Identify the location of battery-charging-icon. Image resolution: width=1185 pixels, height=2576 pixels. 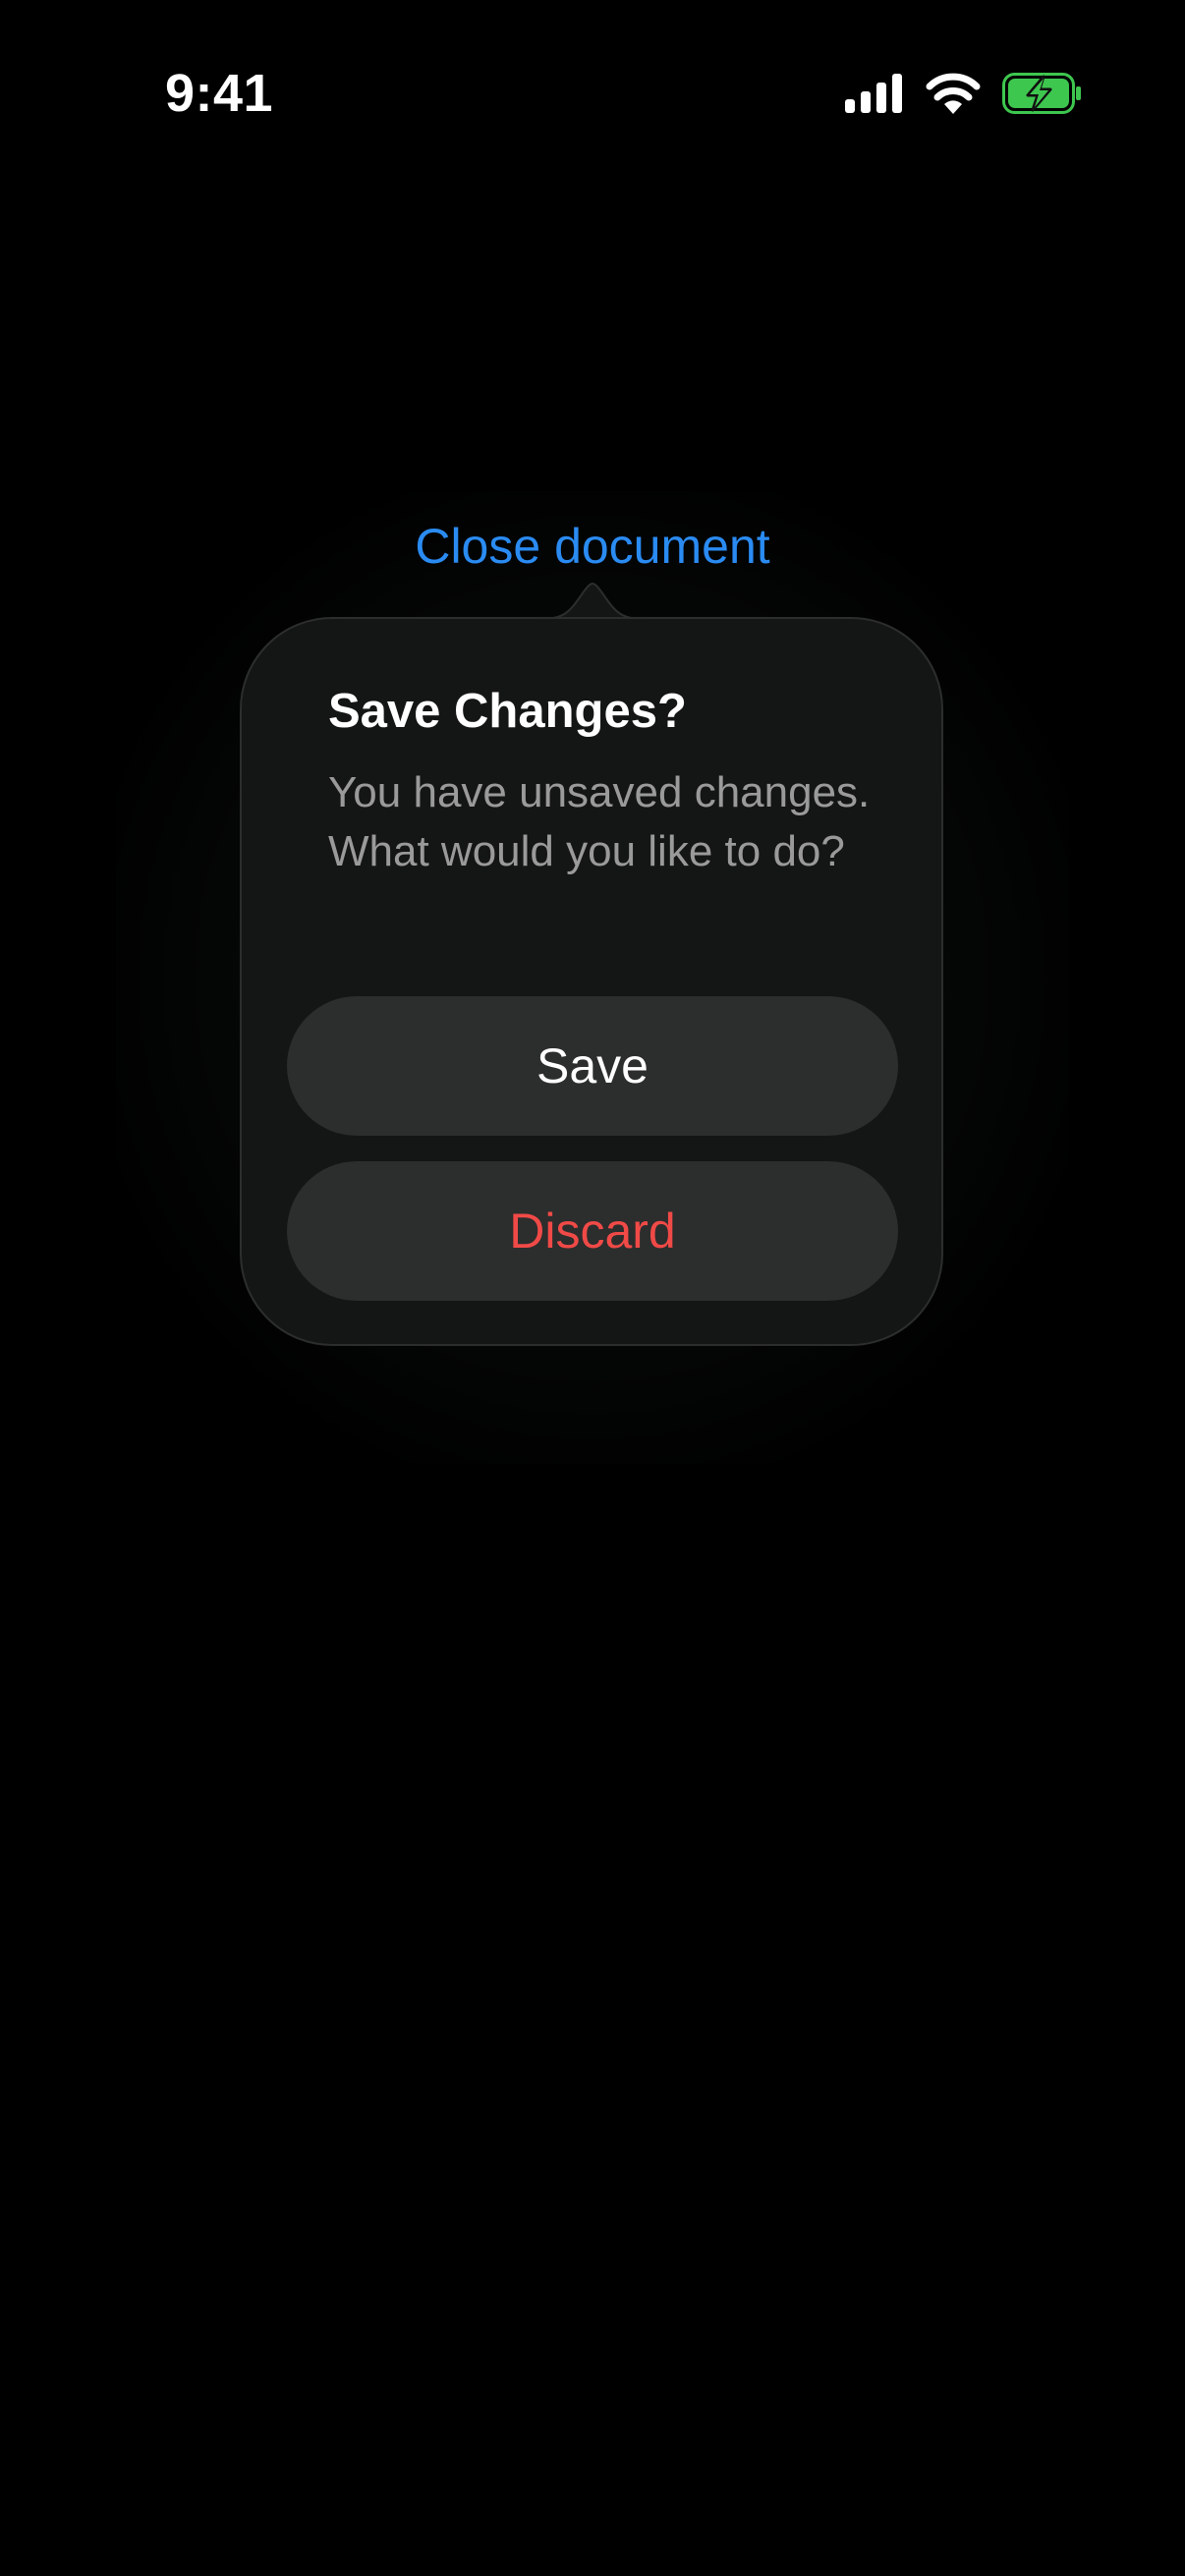
(1042, 93).